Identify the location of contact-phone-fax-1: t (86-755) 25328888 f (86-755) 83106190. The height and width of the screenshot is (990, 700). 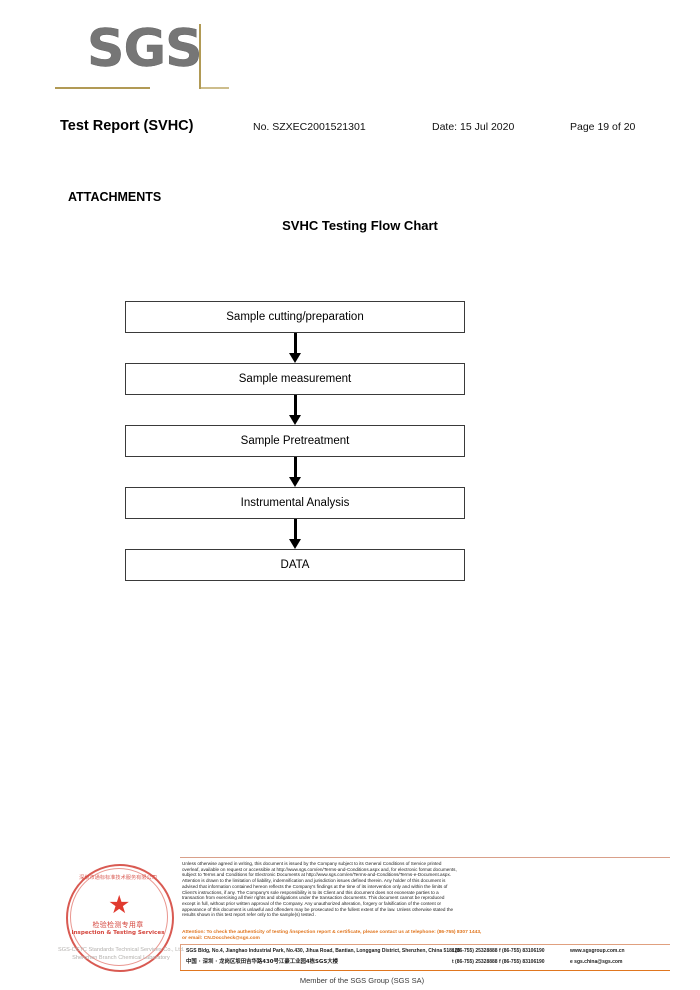
(498, 951).